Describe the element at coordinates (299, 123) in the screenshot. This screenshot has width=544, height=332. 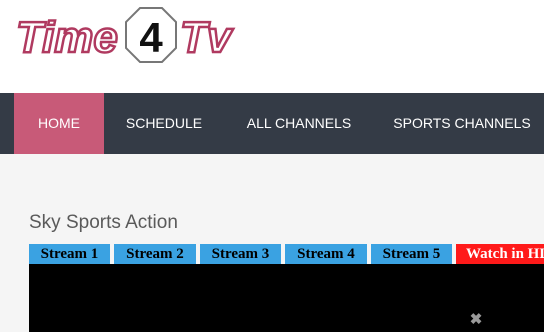
I see `nav-all-channels: ALL CHANNELS` at that location.